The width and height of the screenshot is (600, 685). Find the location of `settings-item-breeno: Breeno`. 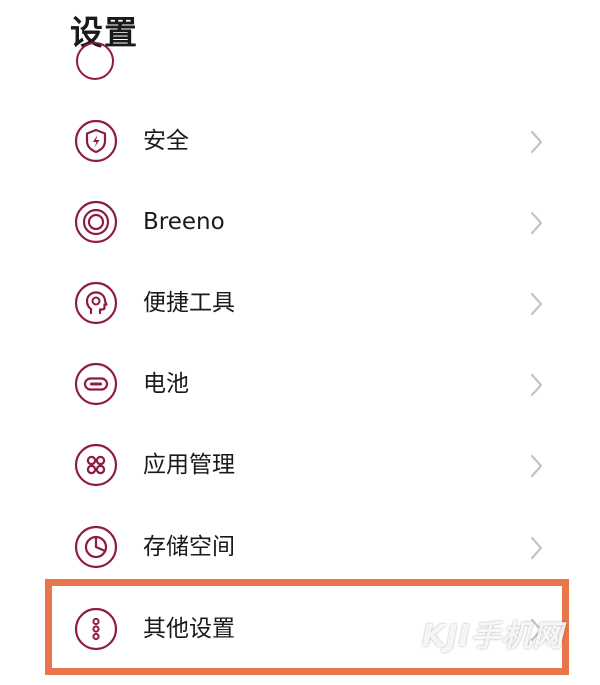

settings-item-breeno: Breeno is located at coordinates (300, 223).